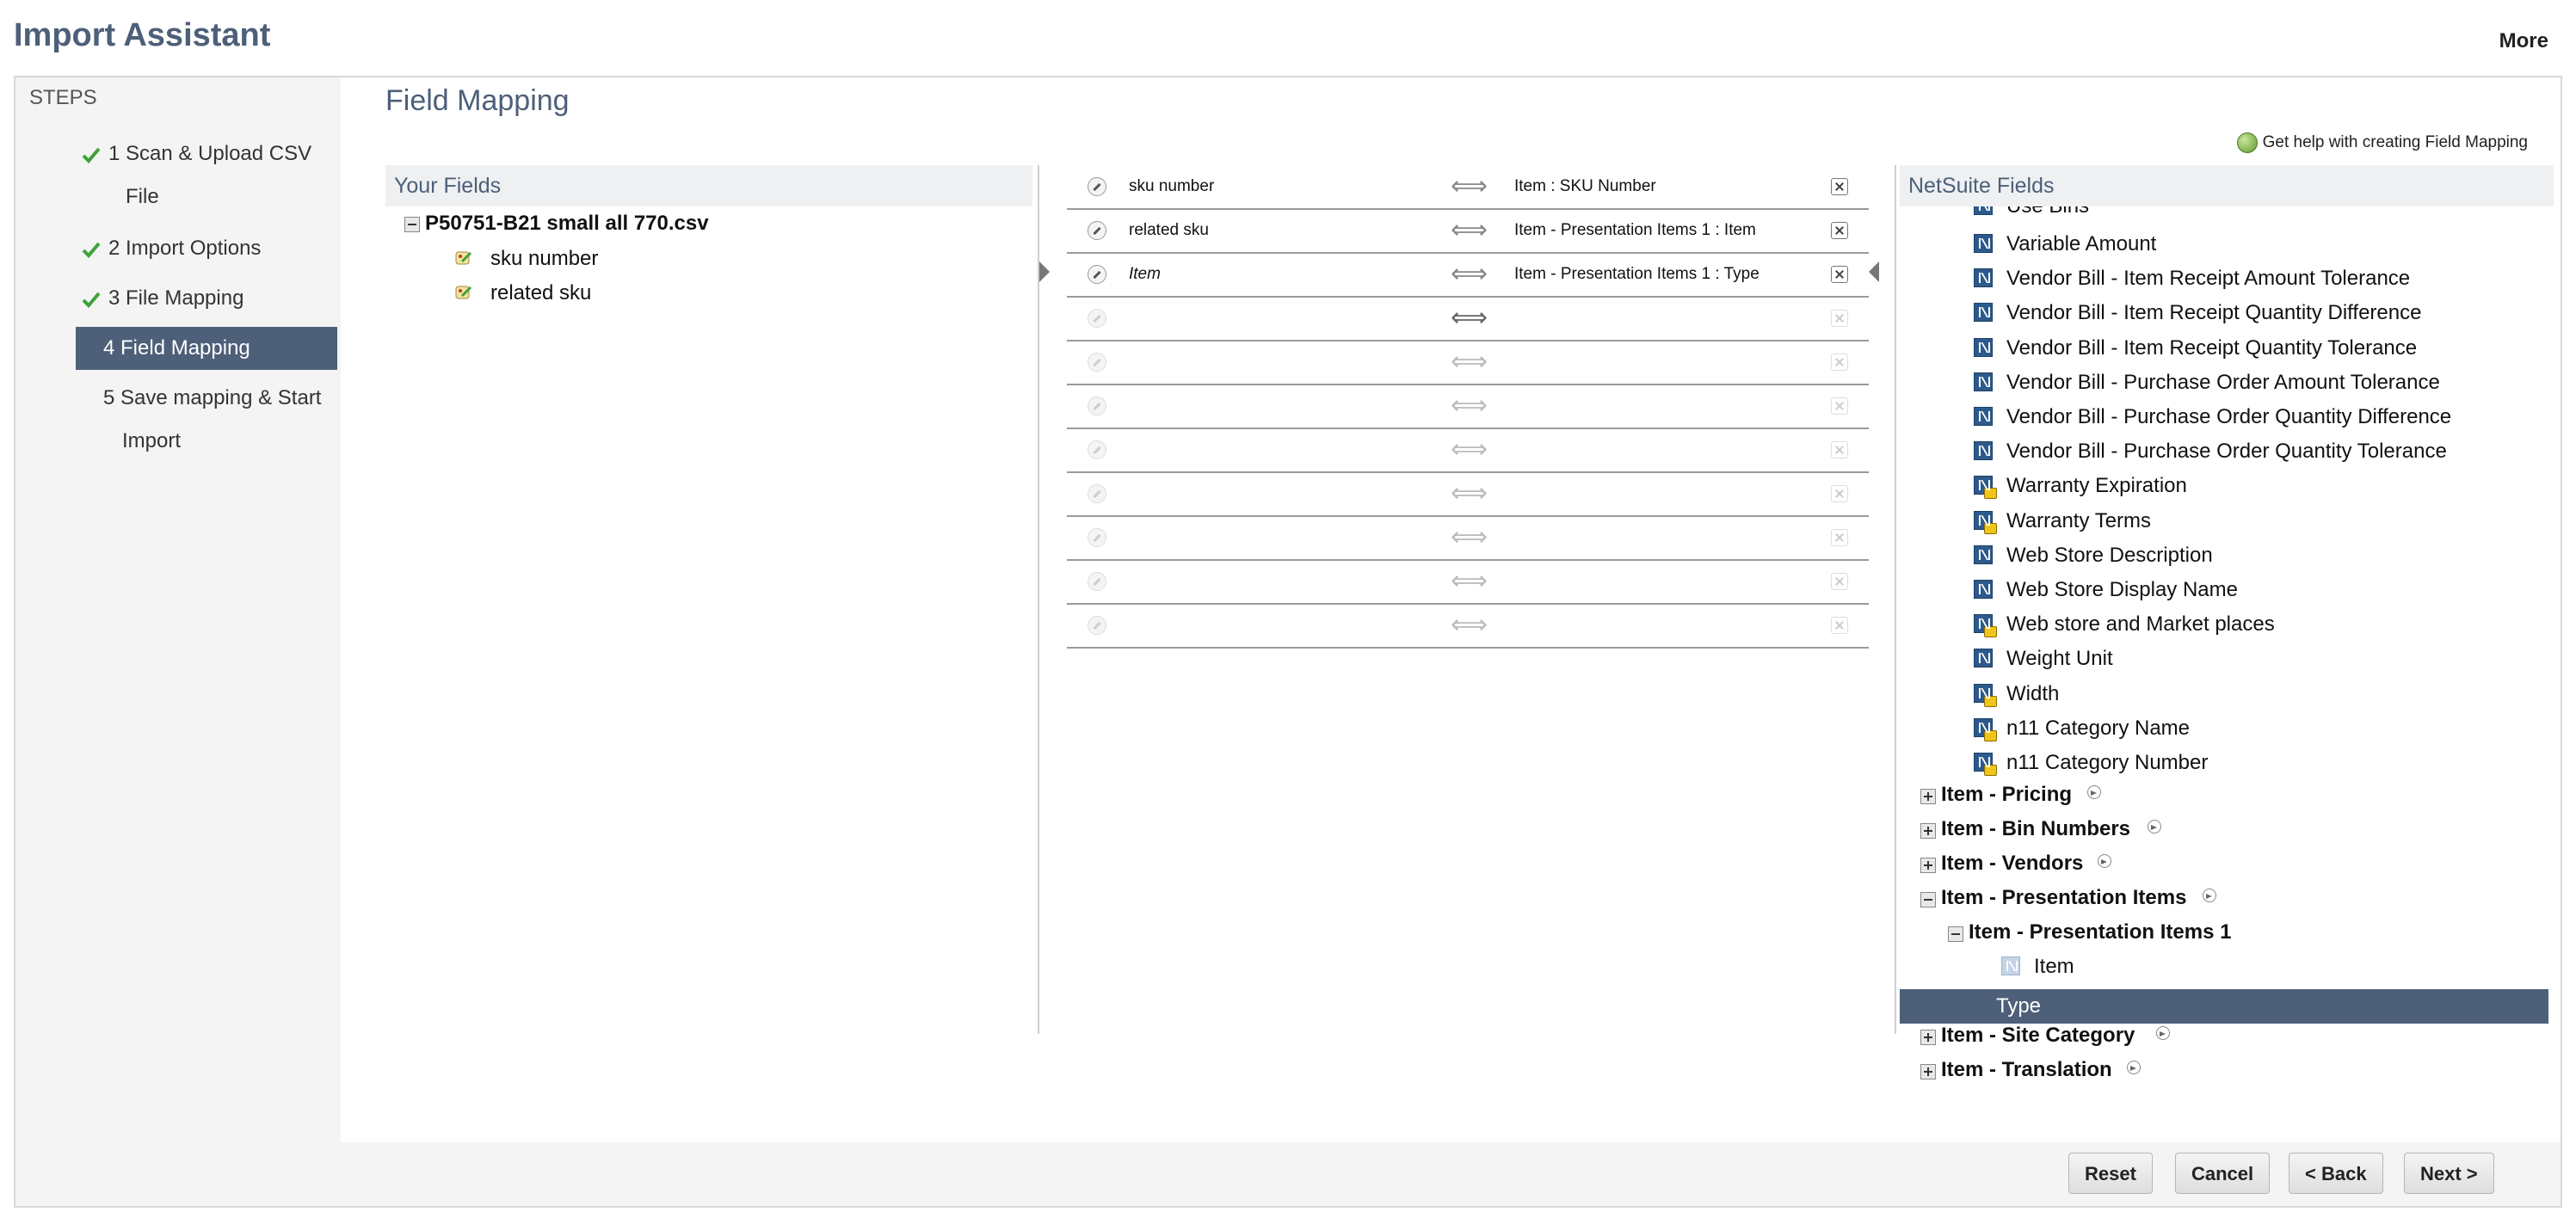 The image size is (2576, 1218). I want to click on step-import-options: 2 Import Options, so click(207, 248).